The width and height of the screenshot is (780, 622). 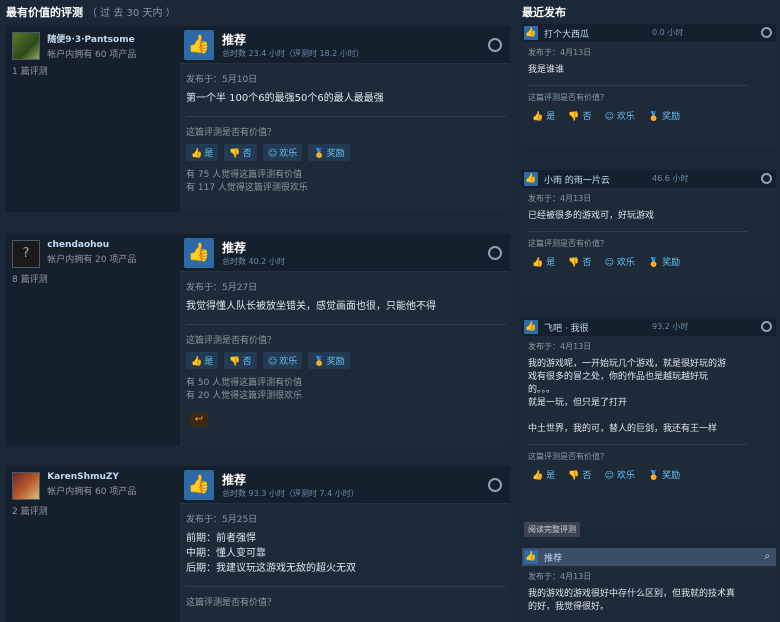 I want to click on review-count: 1 篇评测, so click(x=92, y=70).